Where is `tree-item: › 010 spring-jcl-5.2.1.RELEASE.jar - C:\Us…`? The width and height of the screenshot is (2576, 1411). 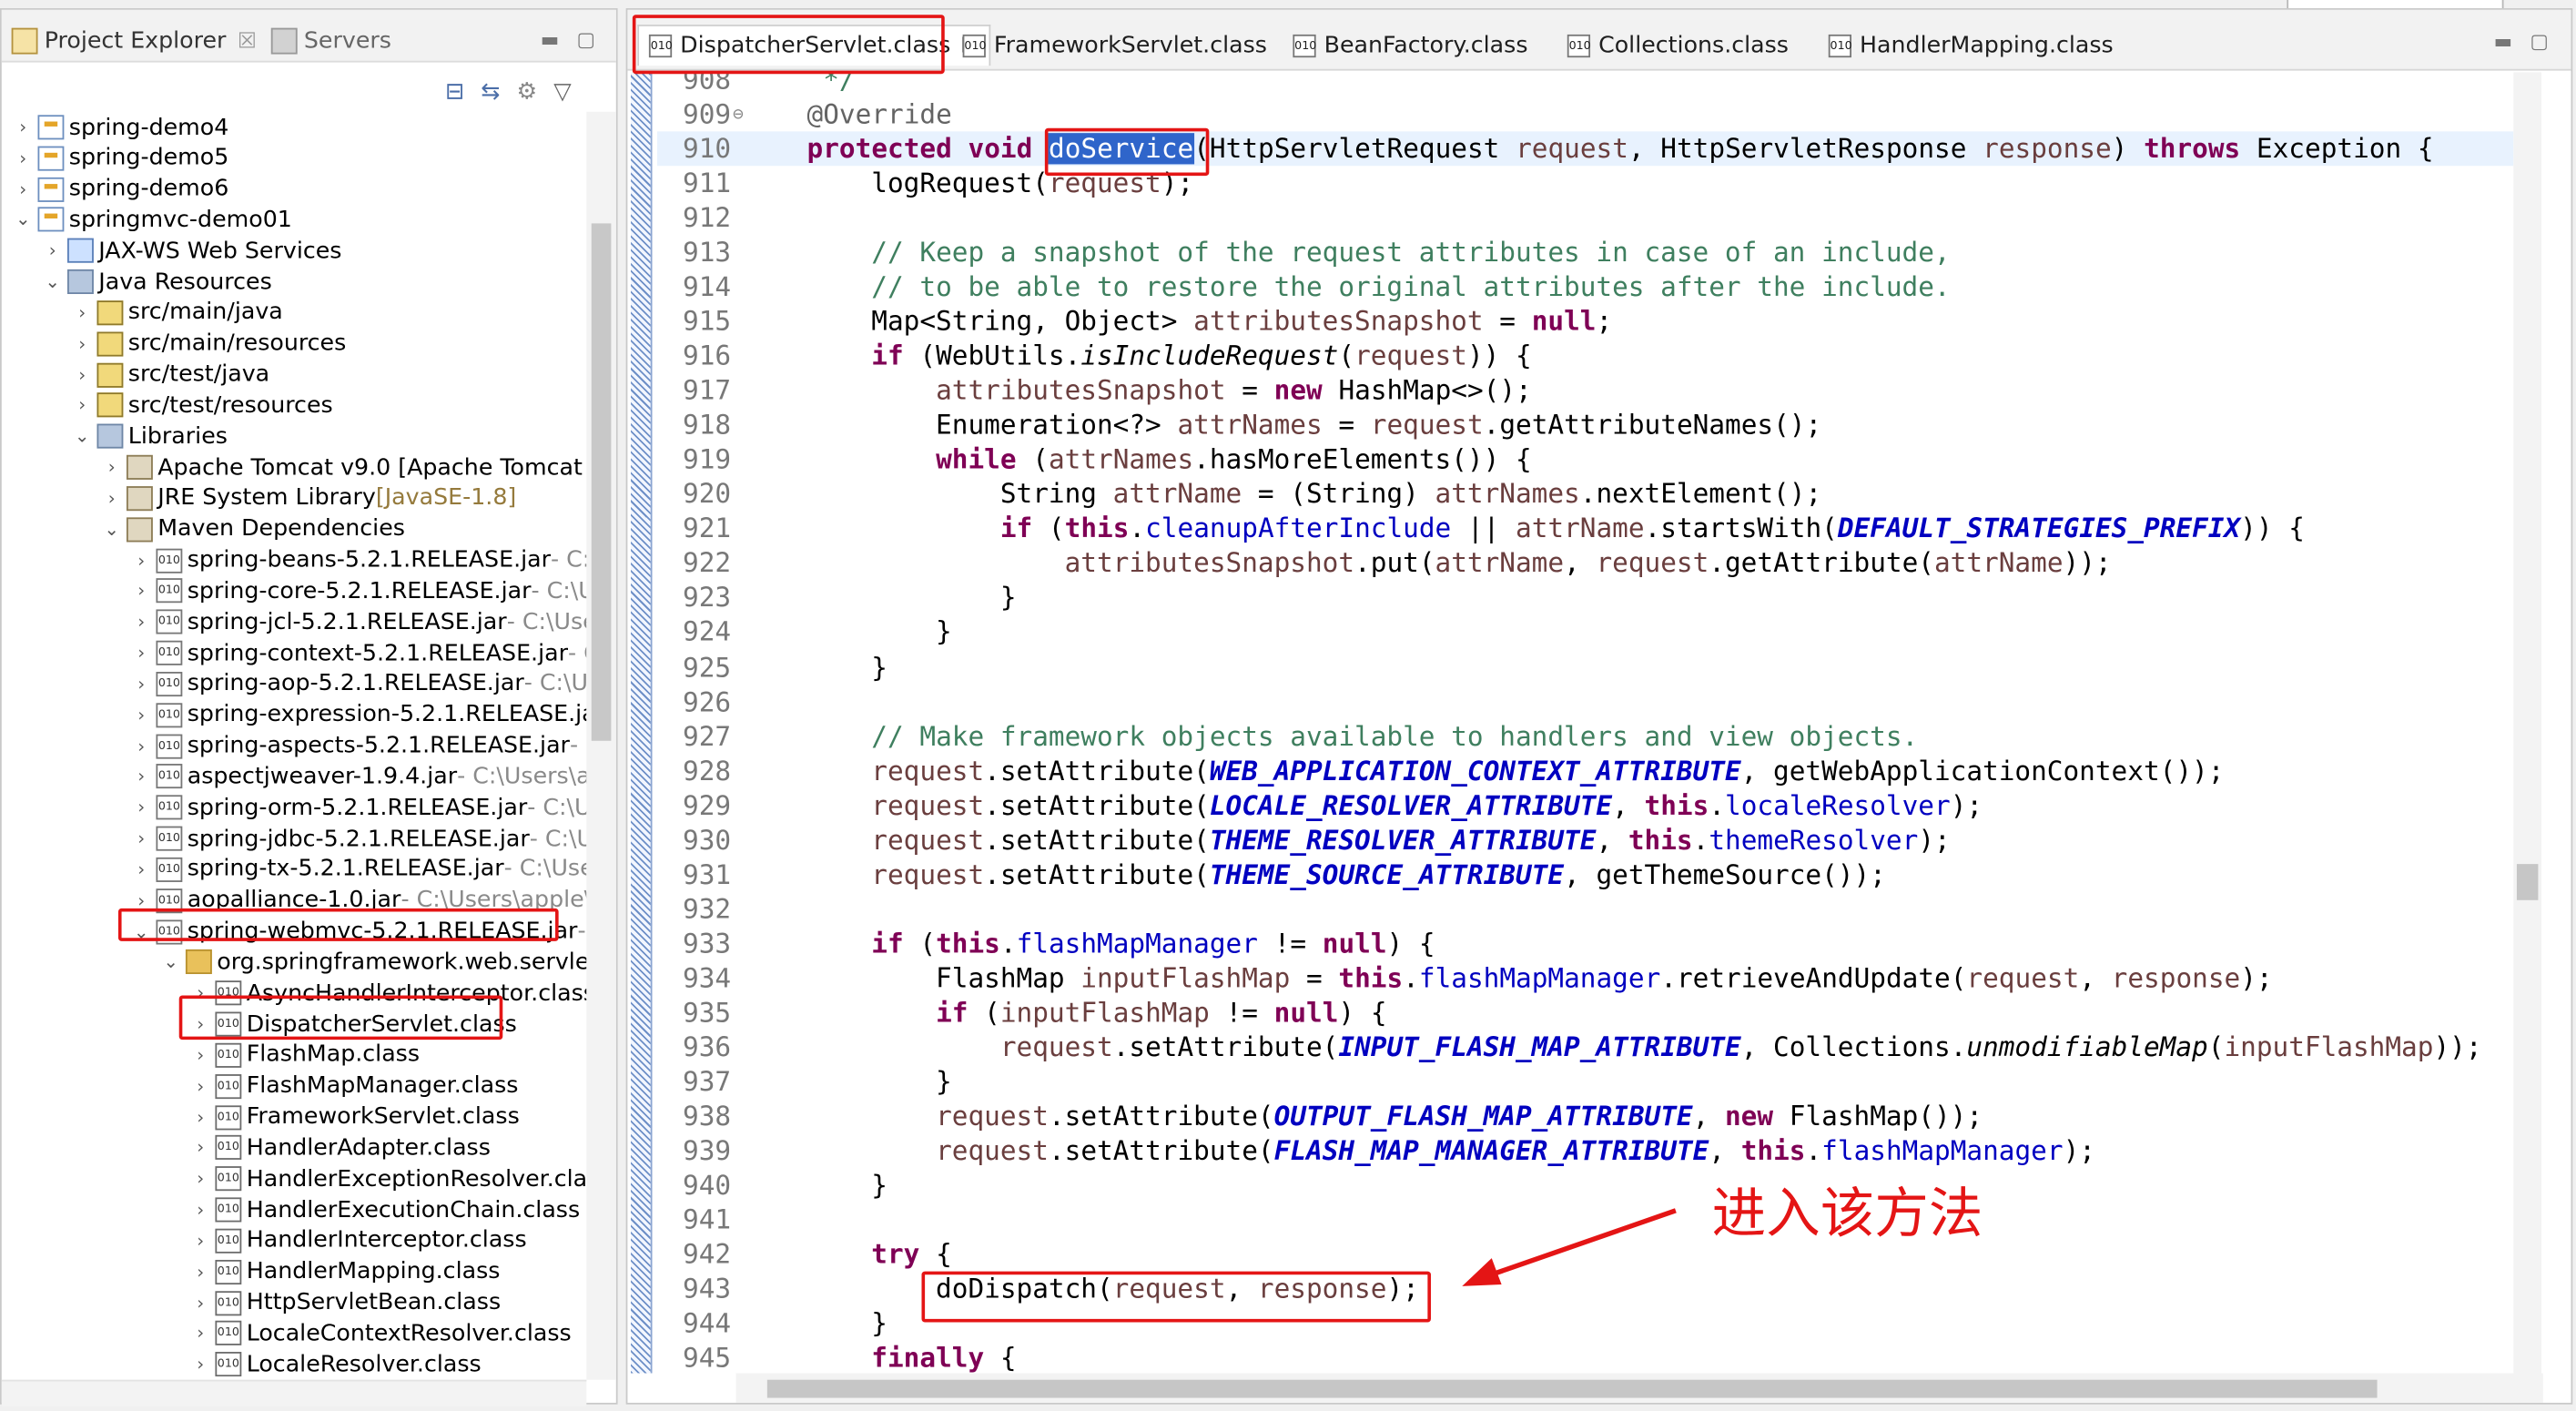
tree-item: › 010 spring-jcl-5.2.1.RELEASE.jar - C:\Us… is located at coordinates (358, 621).